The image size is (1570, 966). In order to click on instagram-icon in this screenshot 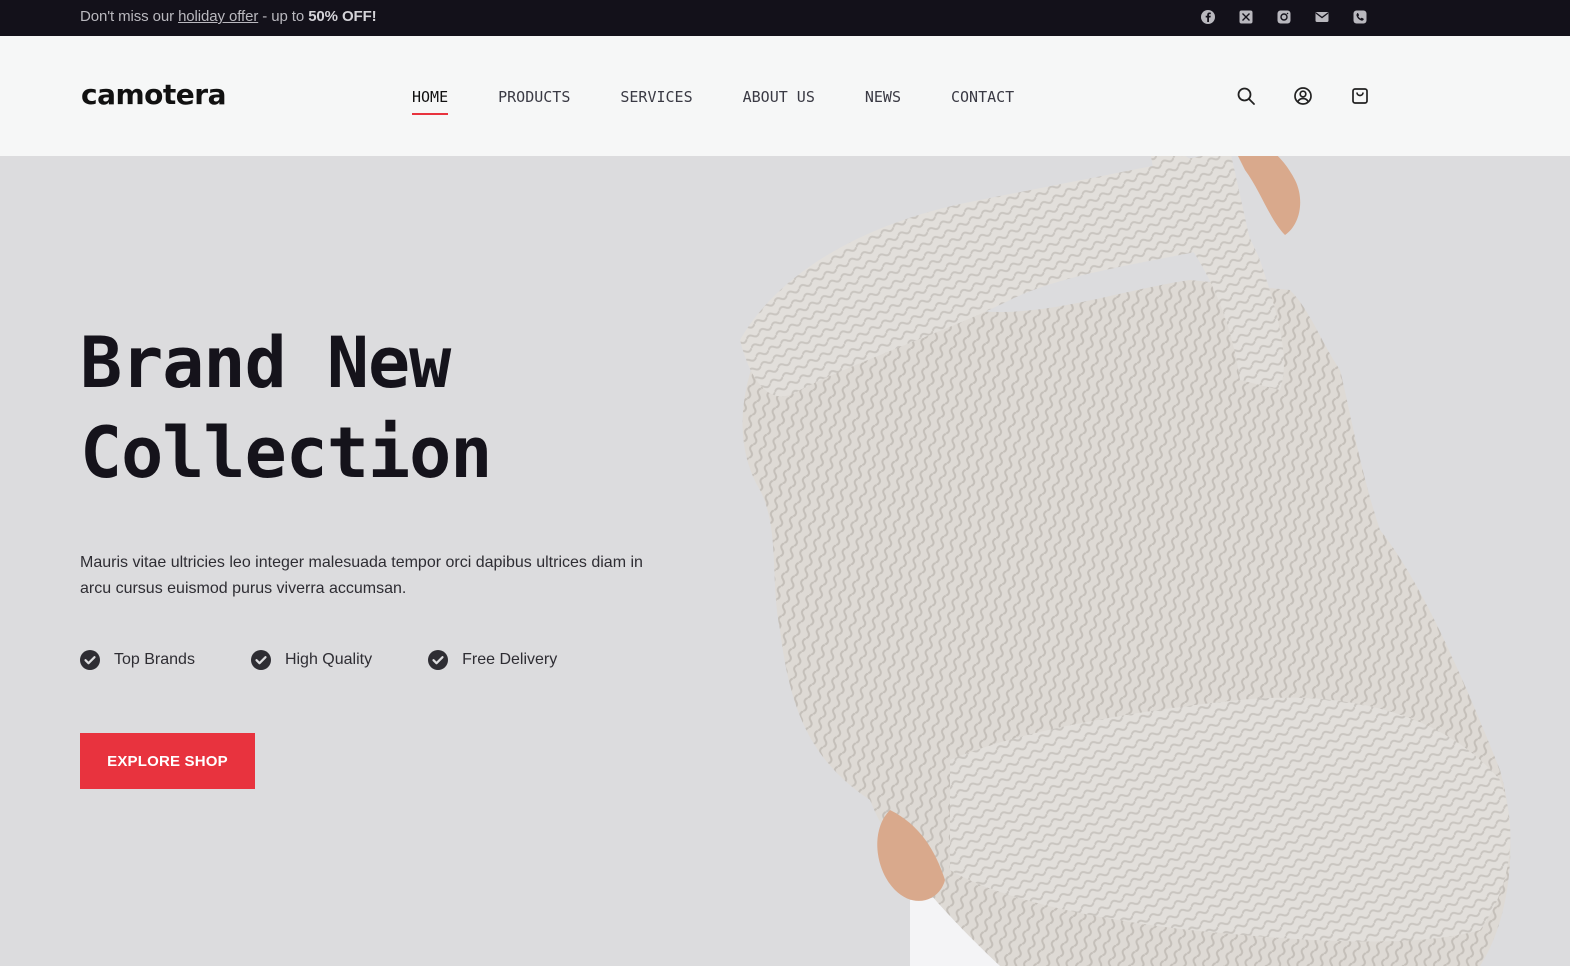, I will do `click(1284, 17)`.